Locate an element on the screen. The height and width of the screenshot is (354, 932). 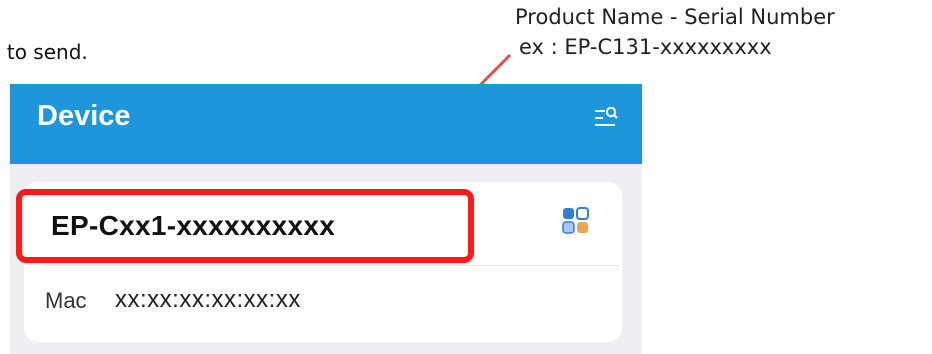
mac-address: xx:xx:xx:xx:xx:xx is located at coordinates (208, 299).